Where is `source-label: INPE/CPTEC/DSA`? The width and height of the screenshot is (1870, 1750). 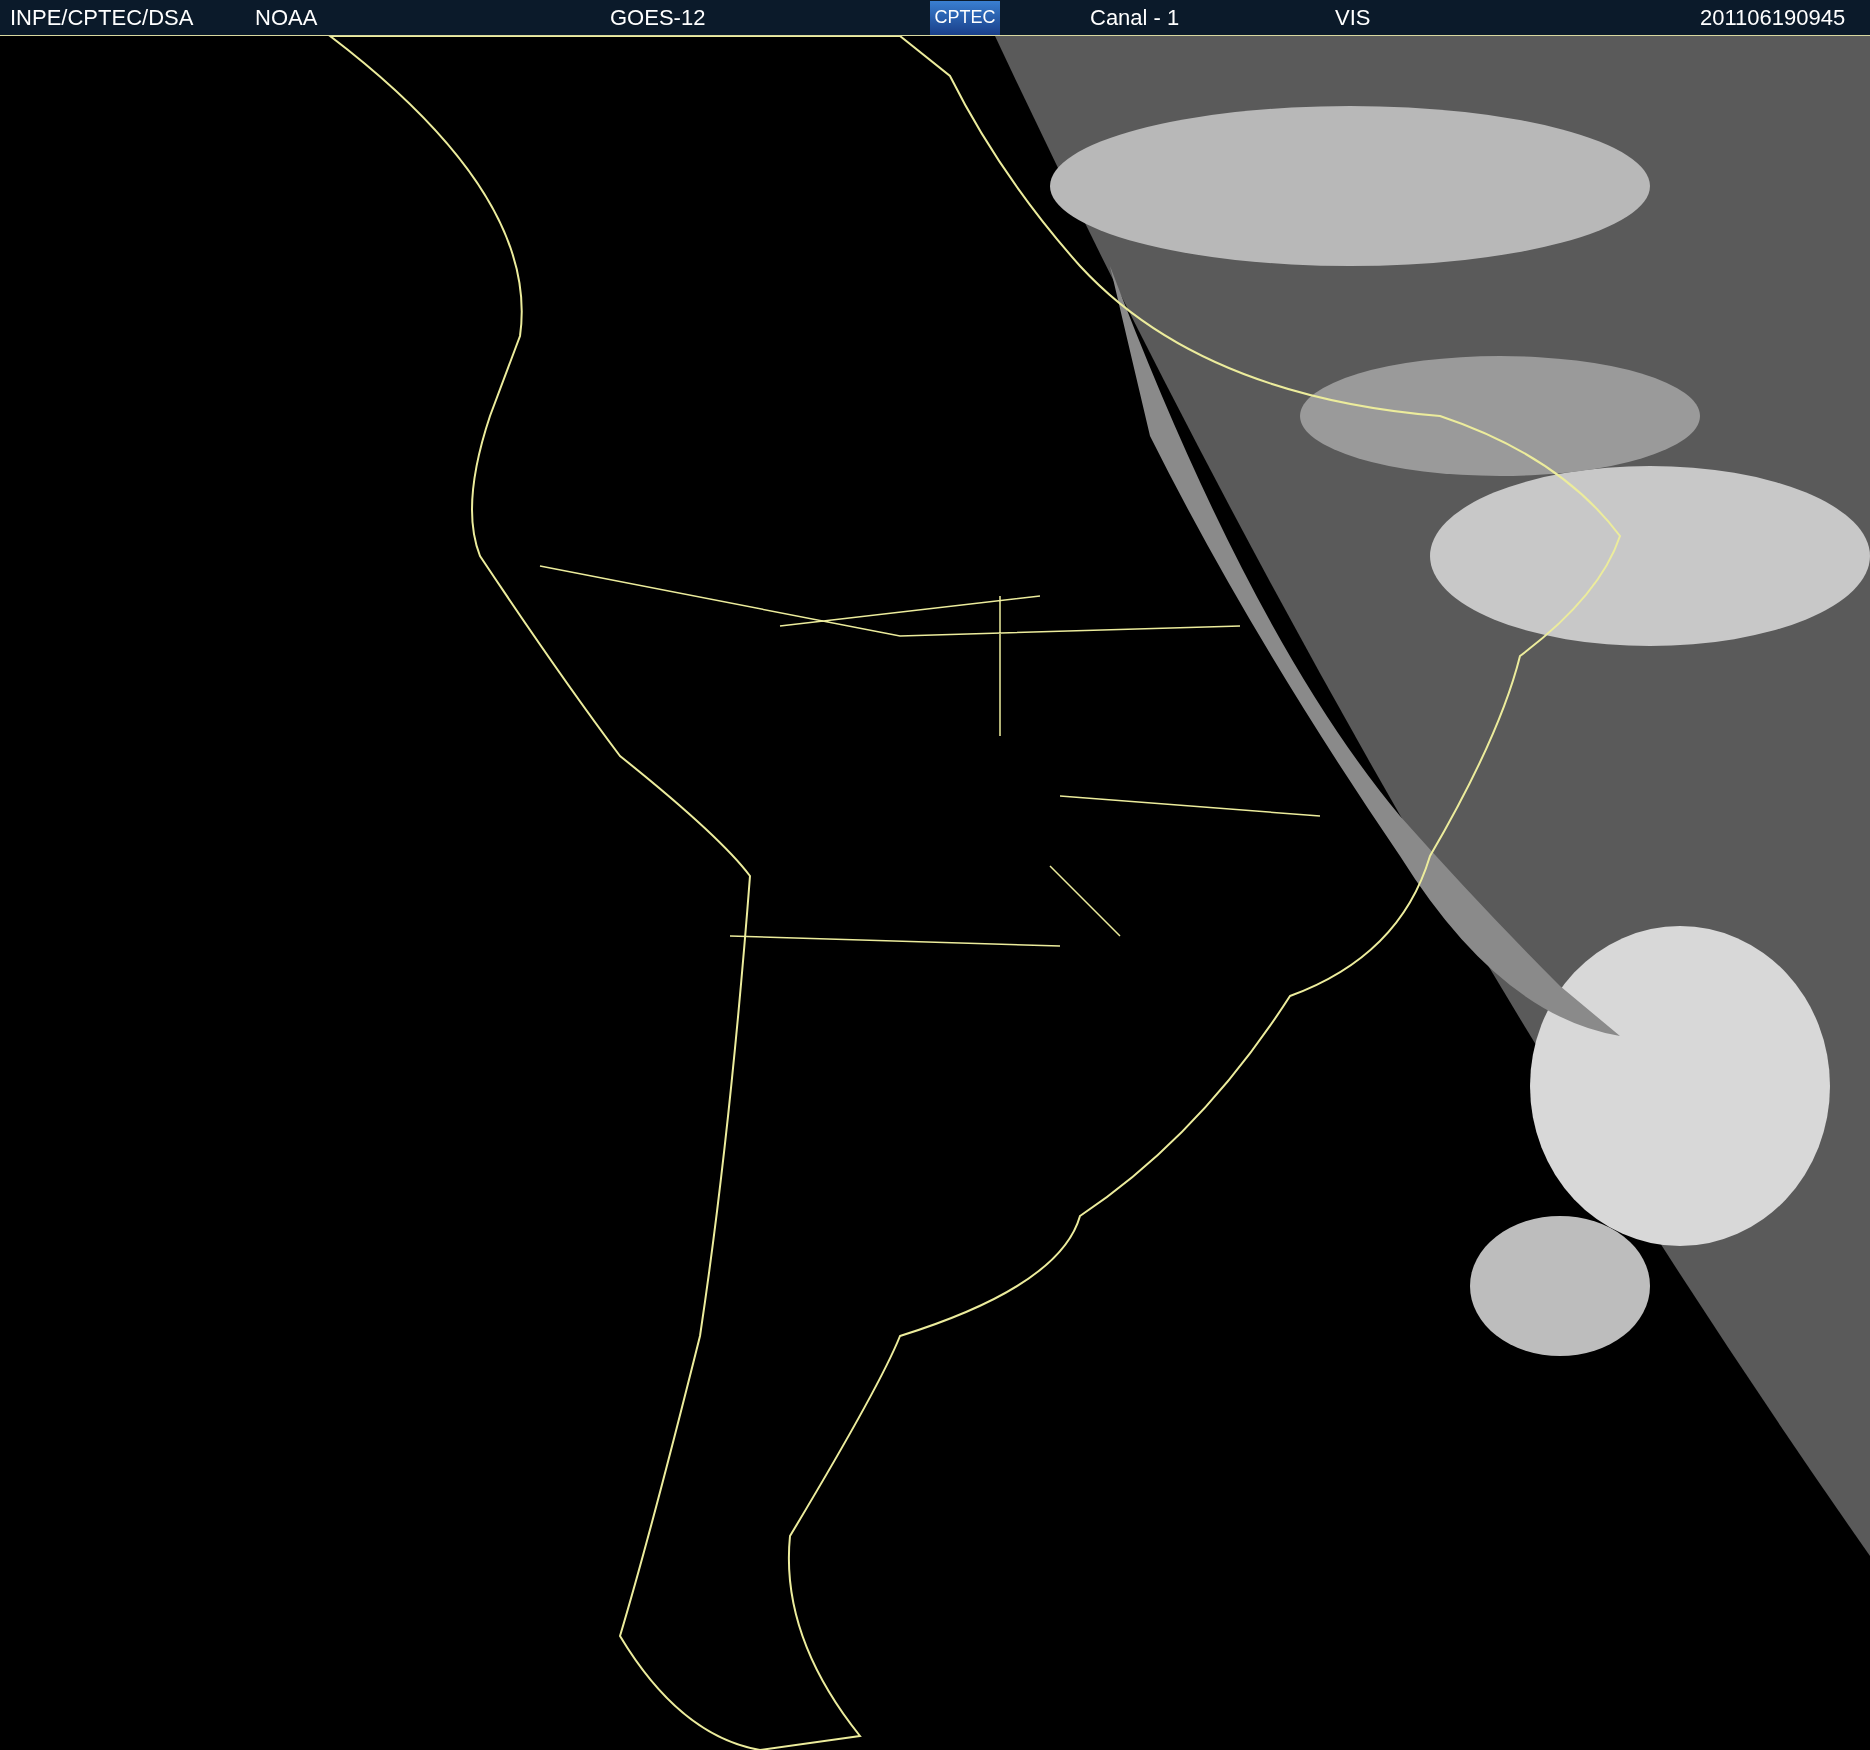
source-label: INPE/CPTEC/DSA is located at coordinates (102, 18).